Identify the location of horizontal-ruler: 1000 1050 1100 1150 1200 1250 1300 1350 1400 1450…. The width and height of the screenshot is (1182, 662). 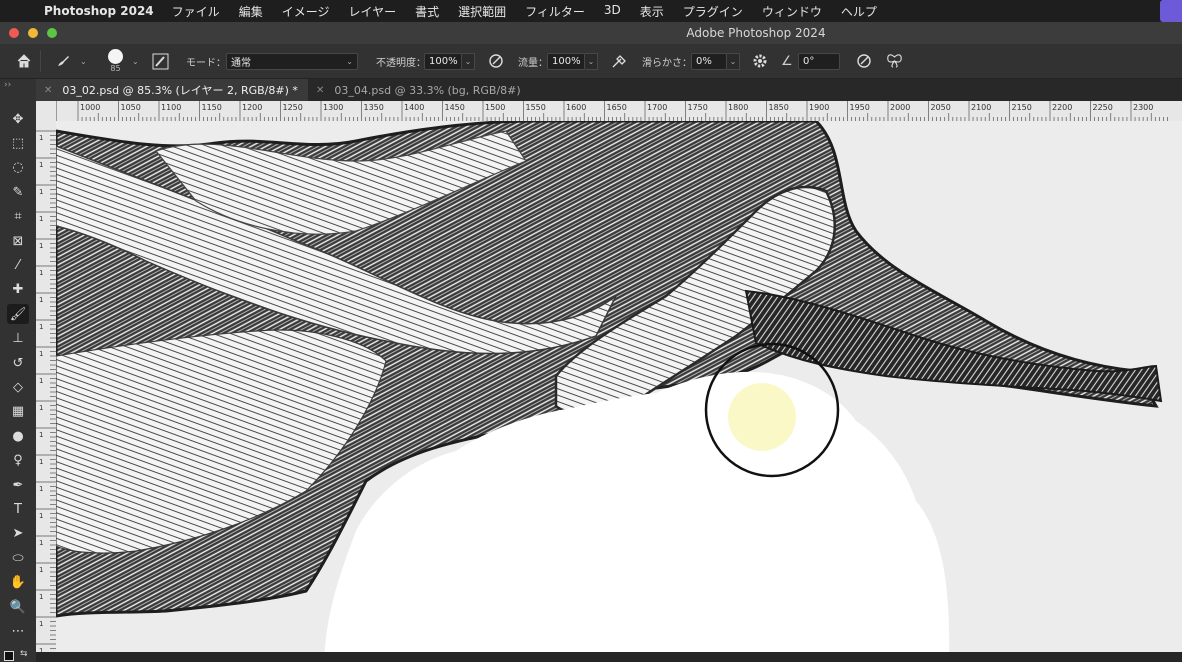
(619, 111).